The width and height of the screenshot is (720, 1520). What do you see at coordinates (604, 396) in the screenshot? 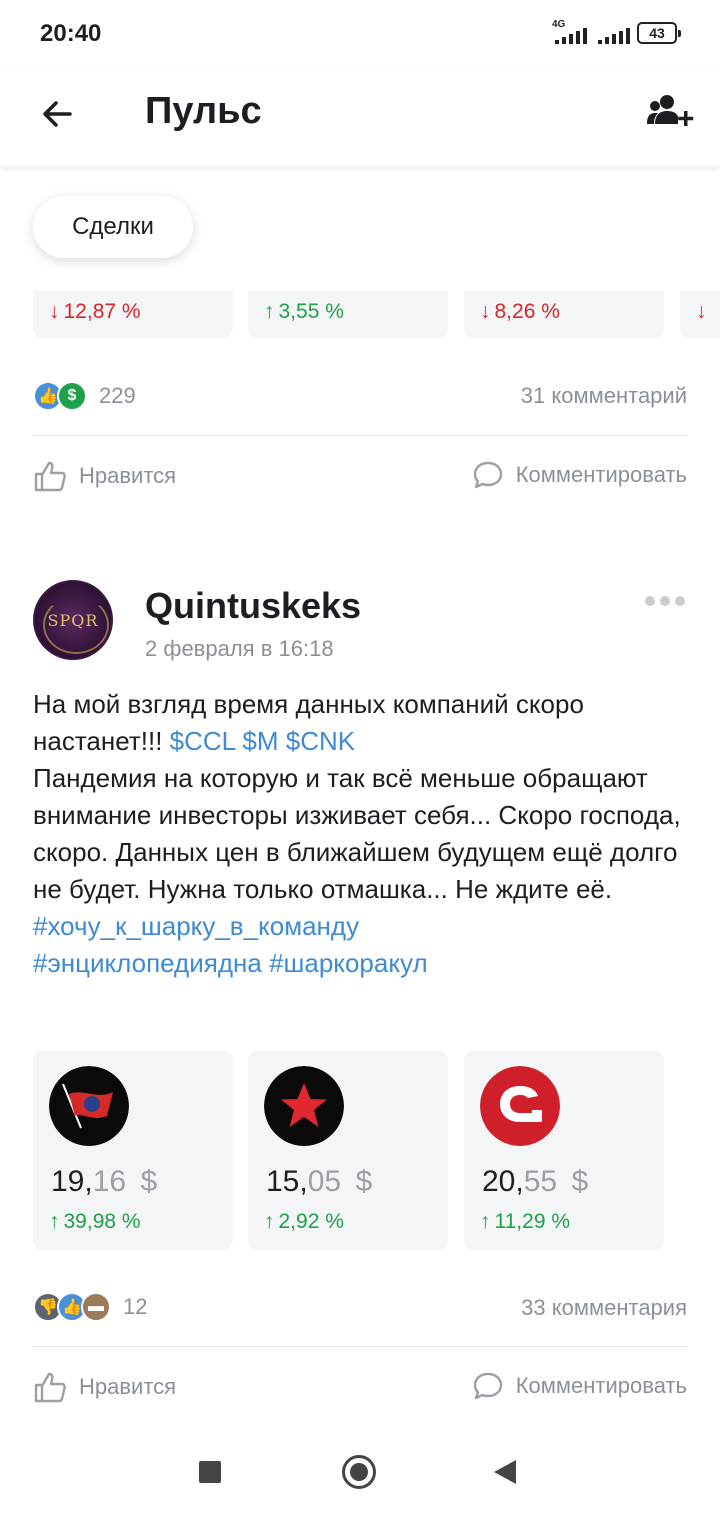
I see `comments-count: 31 комментарий` at bounding box center [604, 396].